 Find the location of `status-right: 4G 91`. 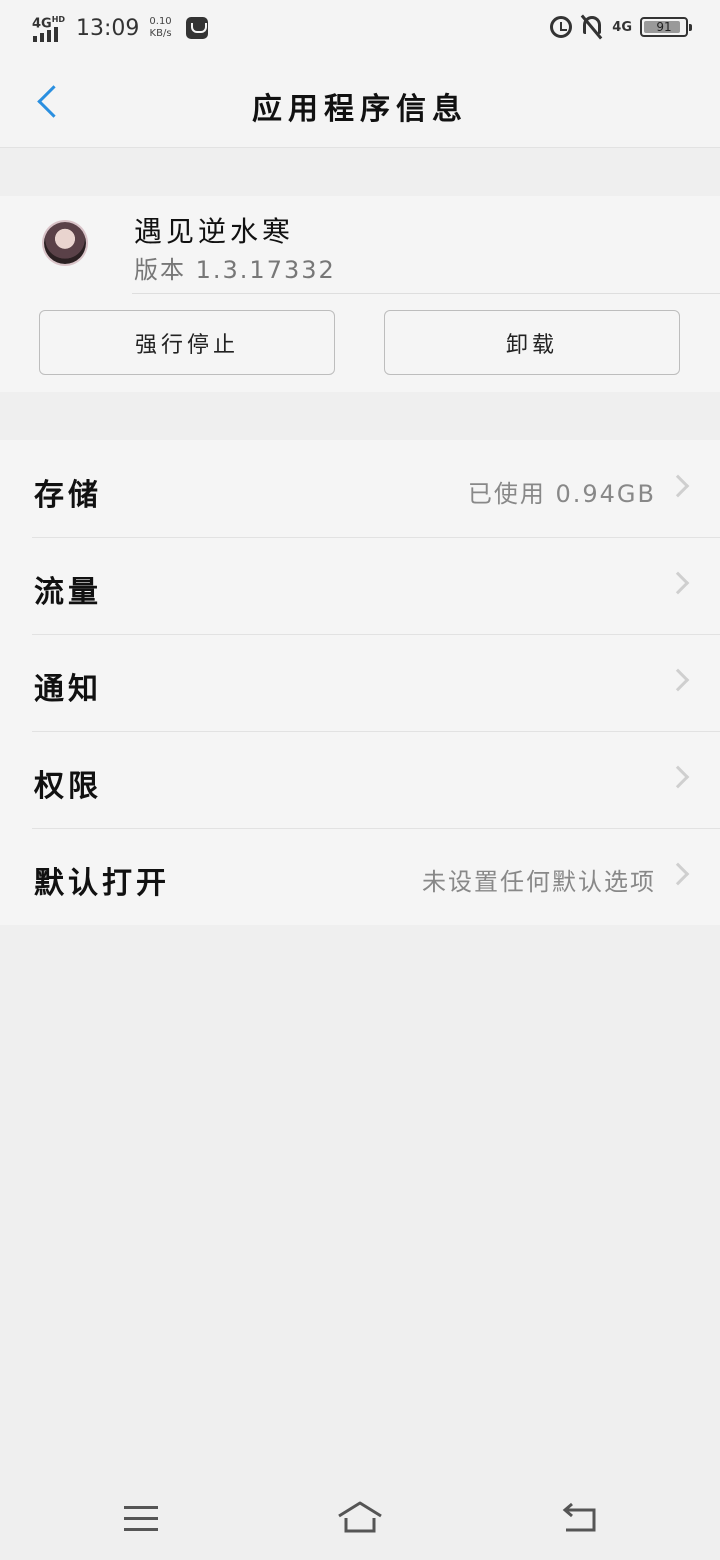

status-right: 4G 91 is located at coordinates (621, 27).